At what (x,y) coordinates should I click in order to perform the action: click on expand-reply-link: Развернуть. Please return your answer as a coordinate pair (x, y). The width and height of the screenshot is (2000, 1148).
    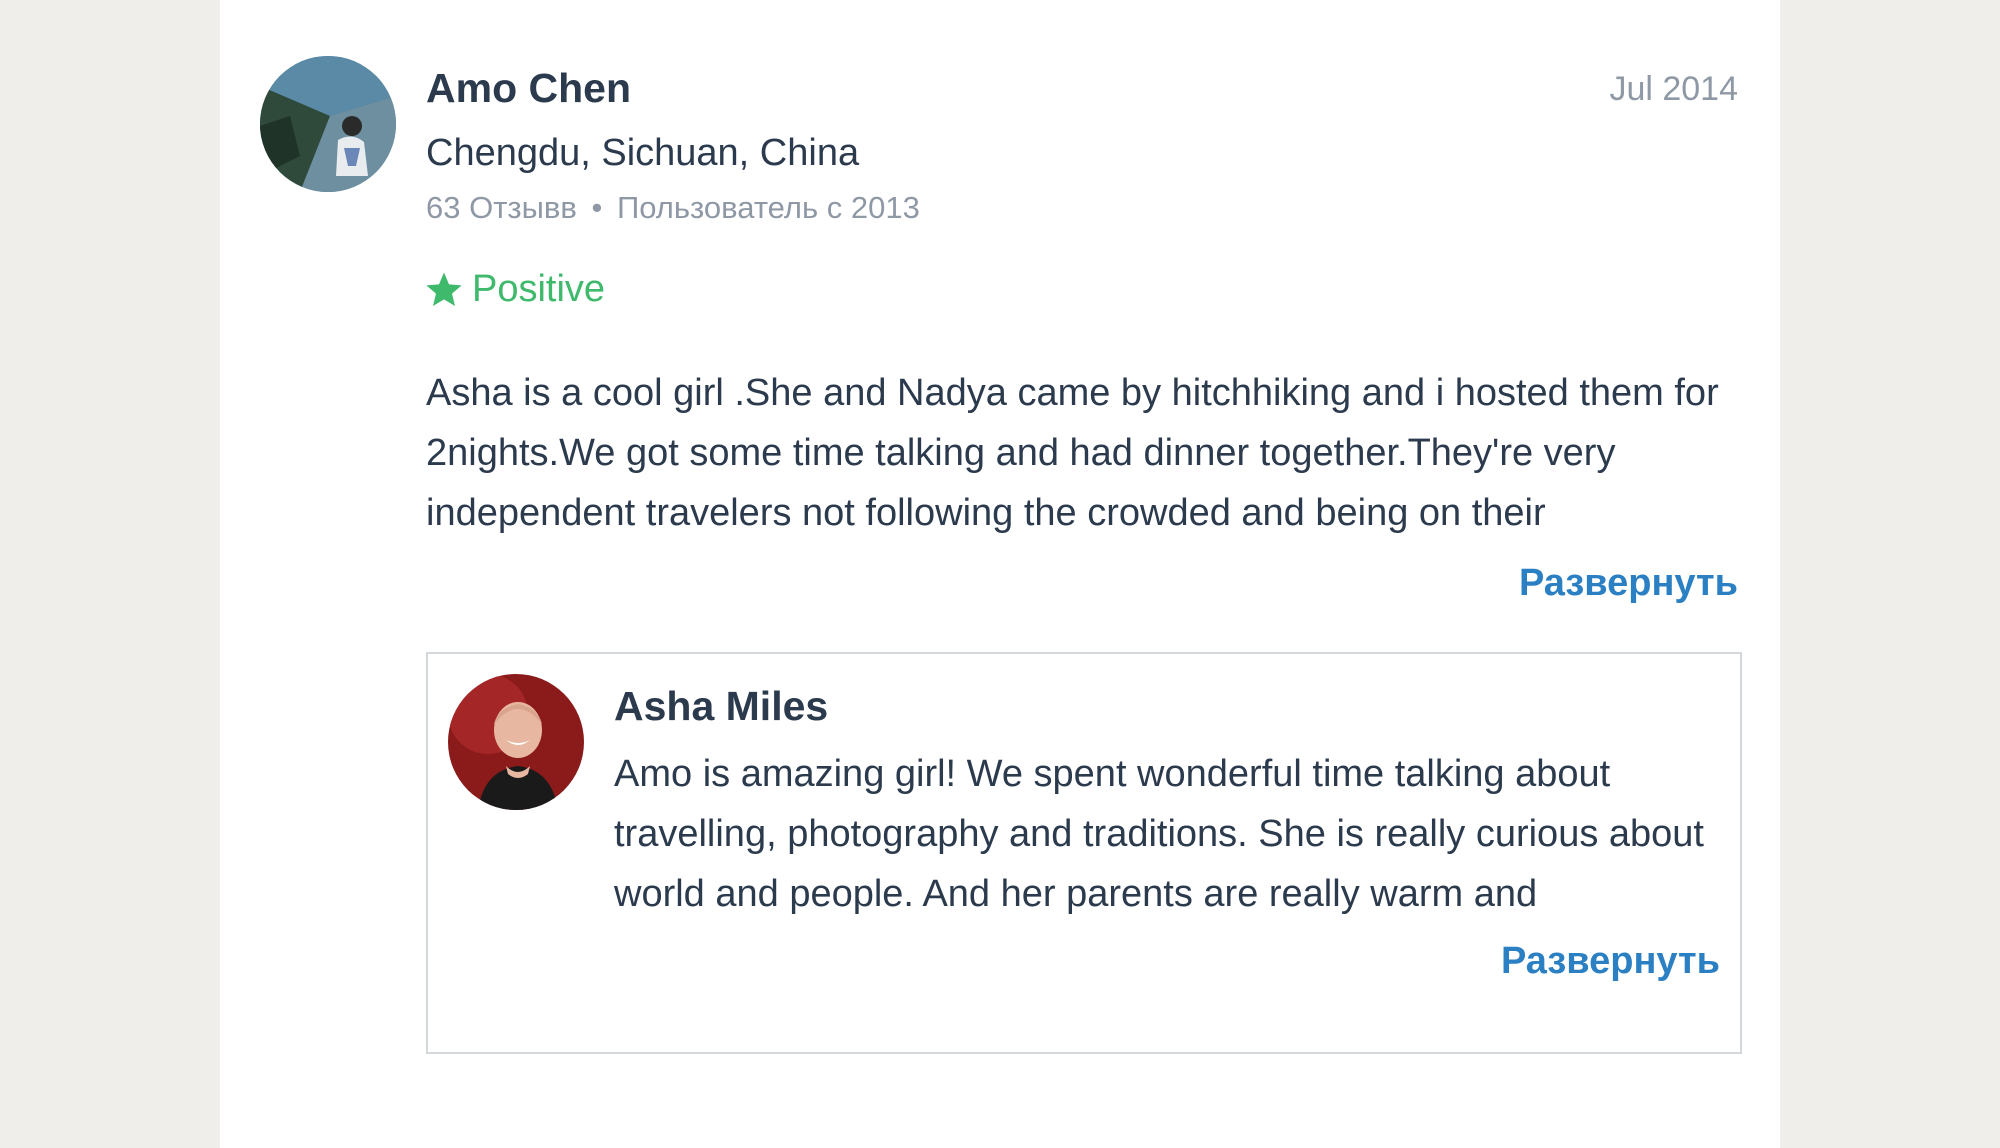
    Looking at the image, I should click on (1610, 961).